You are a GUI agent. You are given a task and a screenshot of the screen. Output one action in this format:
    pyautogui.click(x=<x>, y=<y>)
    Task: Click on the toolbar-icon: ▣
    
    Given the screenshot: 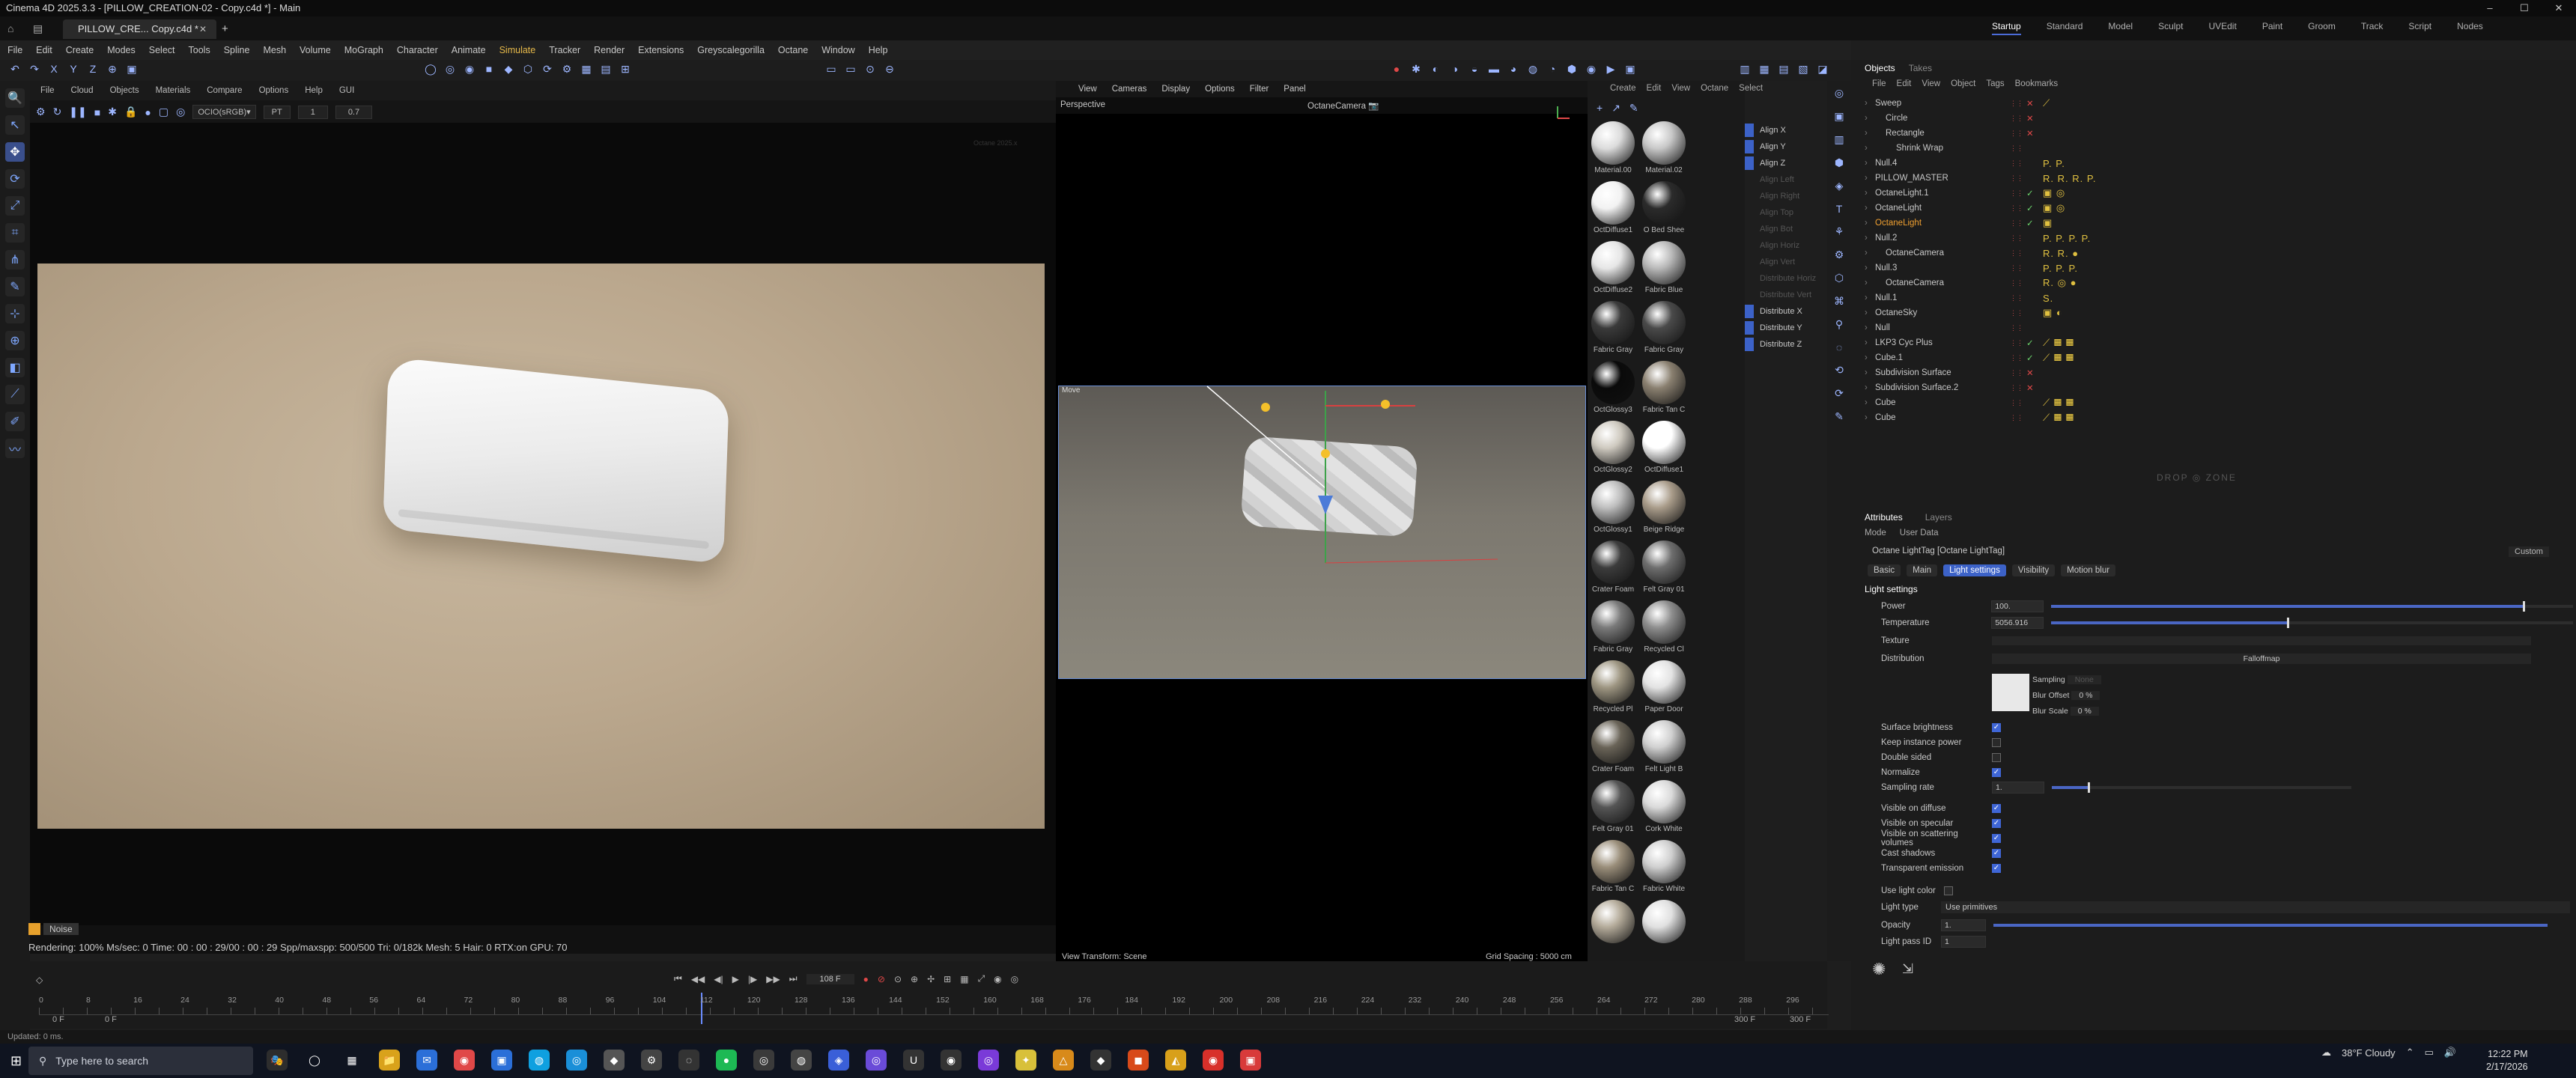 What is the action you would take?
    pyautogui.click(x=131, y=69)
    